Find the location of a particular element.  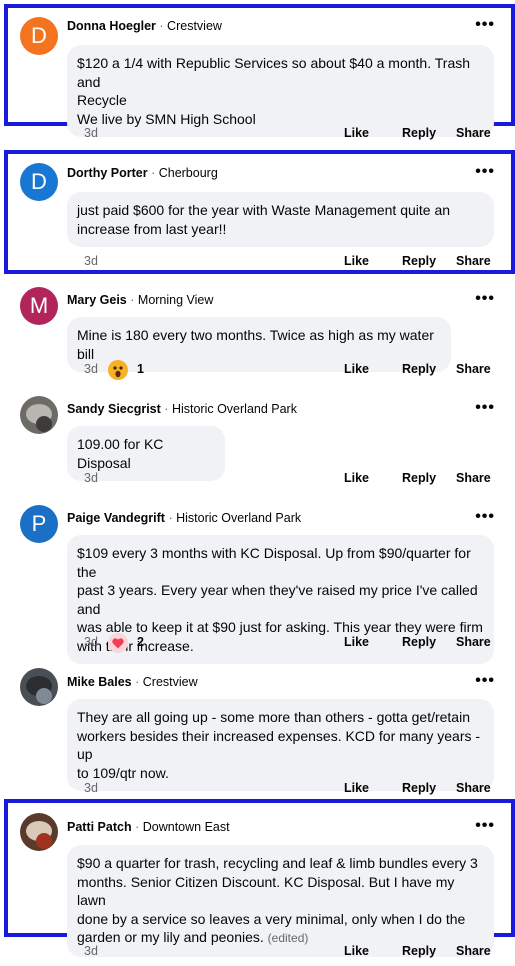

comment-actions: 3d 1 Like Reply Share is located at coordinates (289, 370).